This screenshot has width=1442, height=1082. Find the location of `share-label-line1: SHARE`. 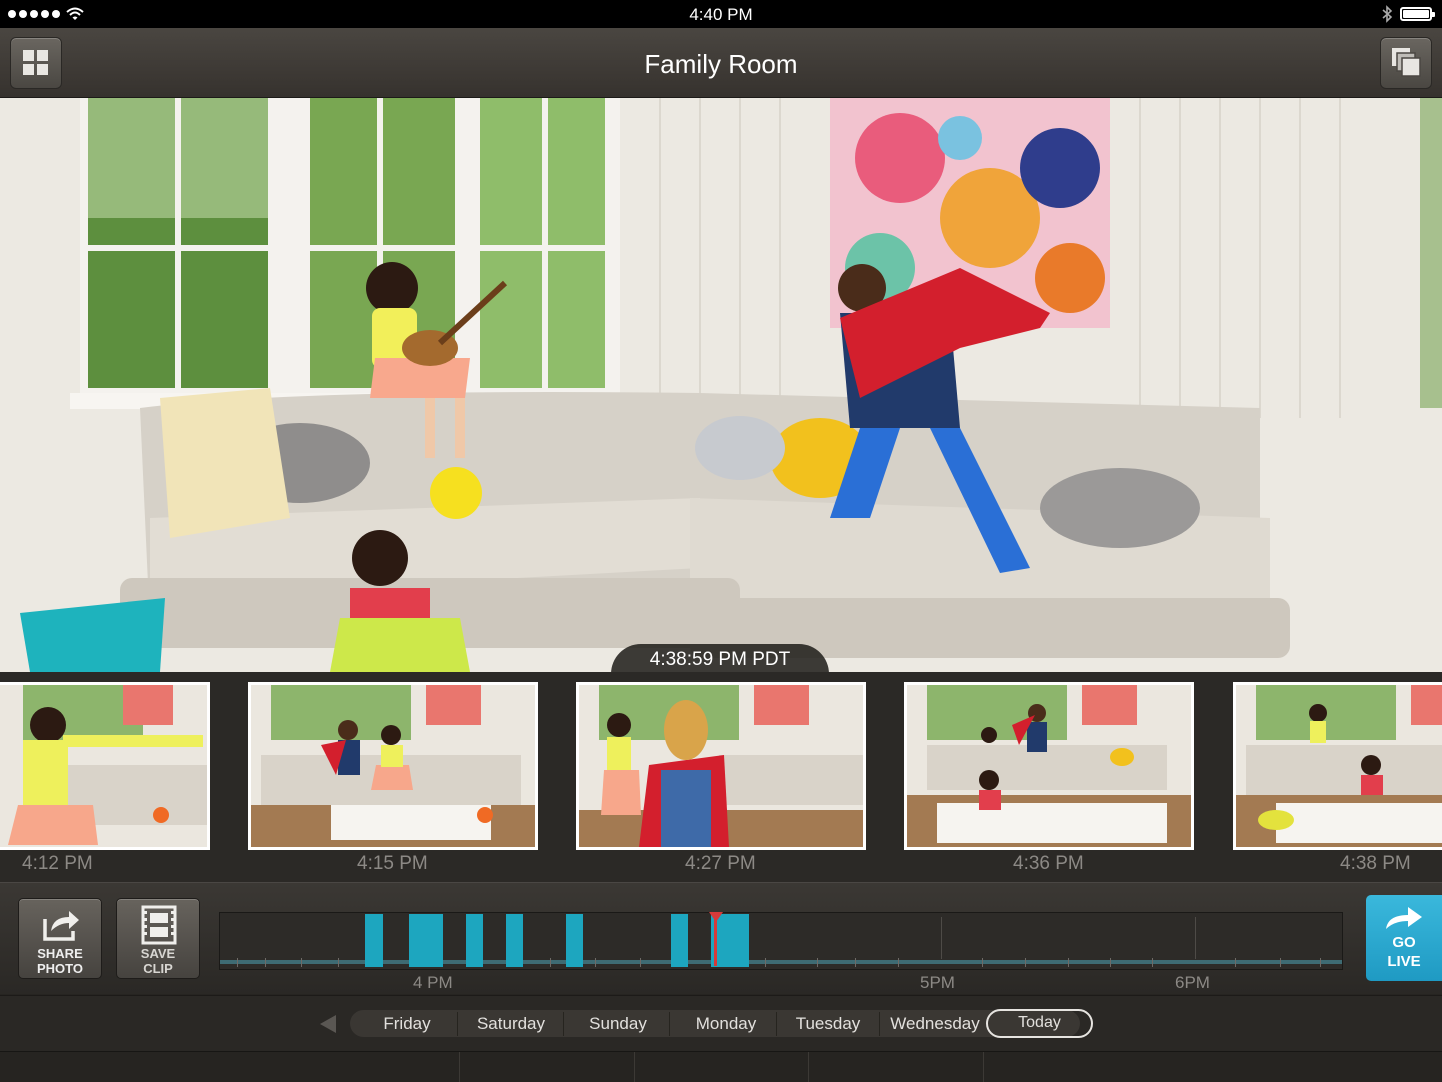

share-label-line1: SHARE is located at coordinates (60, 953).